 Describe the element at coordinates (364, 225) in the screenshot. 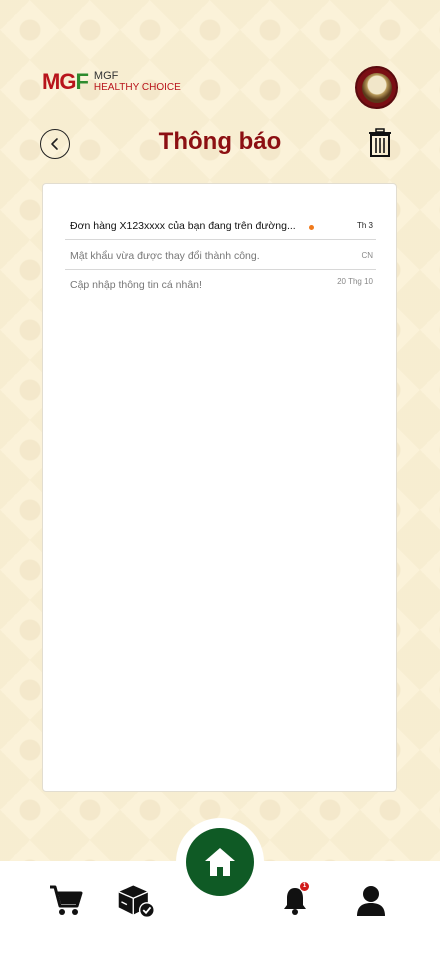

I see `notification-date: Th 3` at that location.